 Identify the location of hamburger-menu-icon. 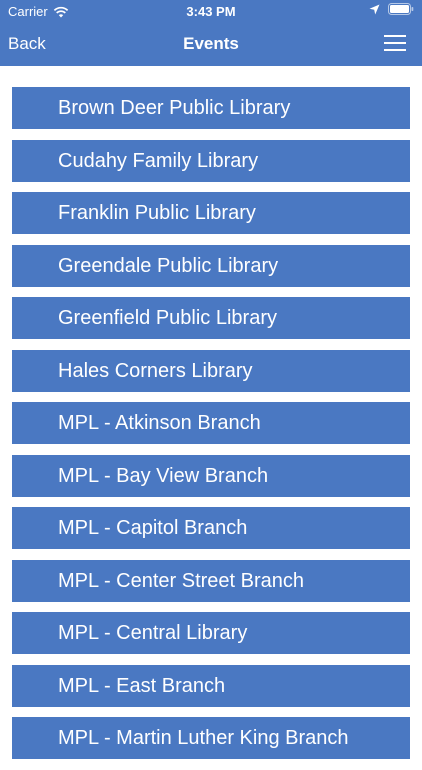
(395, 43).